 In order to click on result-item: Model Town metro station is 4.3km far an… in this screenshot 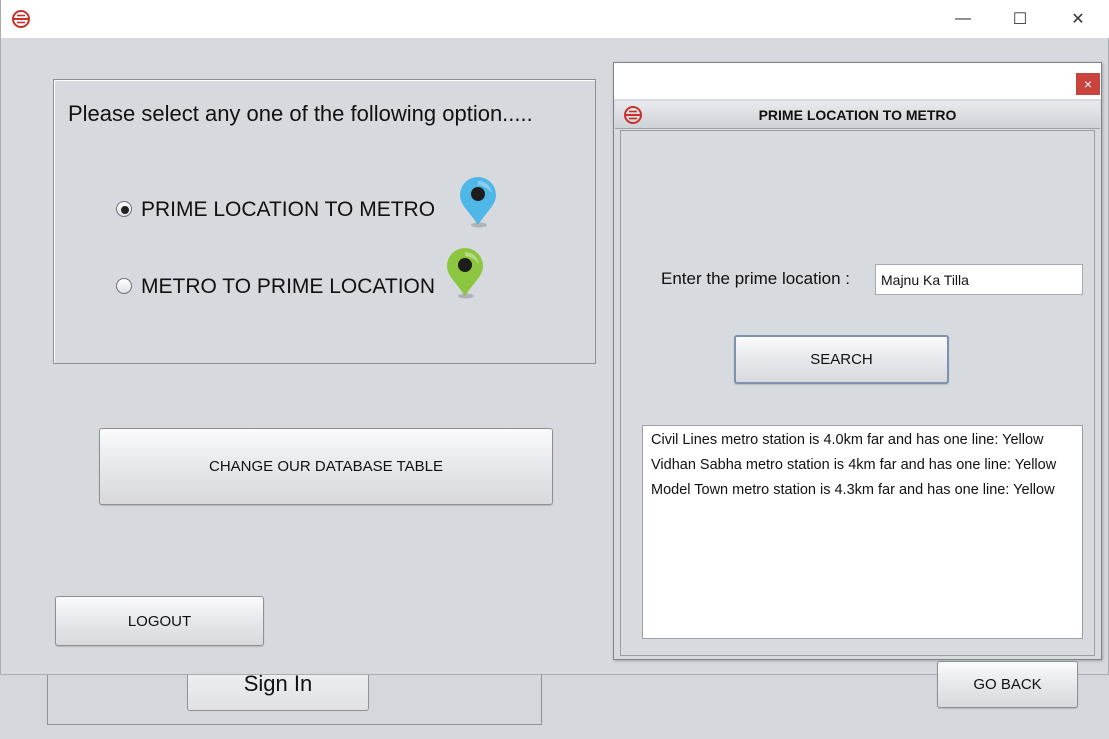, I will do `click(853, 490)`.